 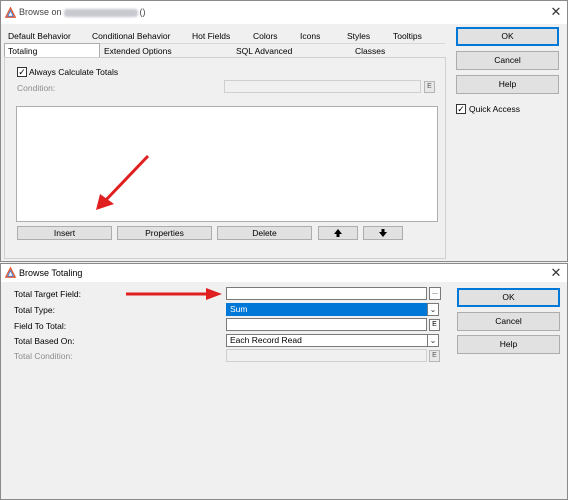 What do you see at coordinates (22, 72) in the screenshot?
I see `always-calculate-totals-checkbox: ✓` at bounding box center [22, 72].